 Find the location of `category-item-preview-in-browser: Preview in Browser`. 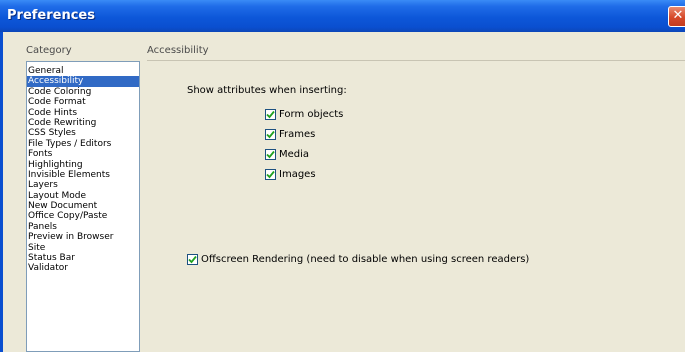

category-item-preview-in-browser: Preview in Browser is located at coordinates (83, 237).